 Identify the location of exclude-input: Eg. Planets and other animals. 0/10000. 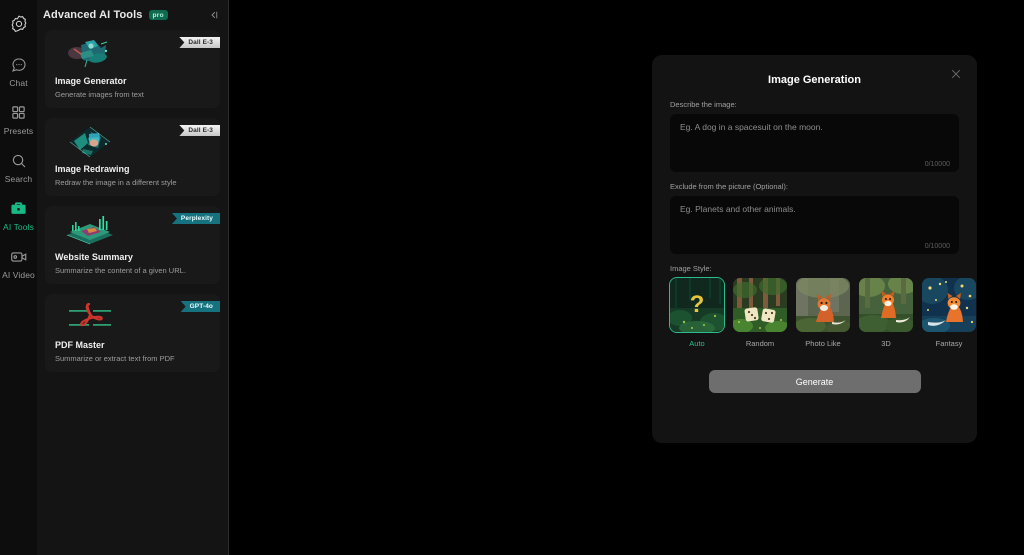
(814, 225).